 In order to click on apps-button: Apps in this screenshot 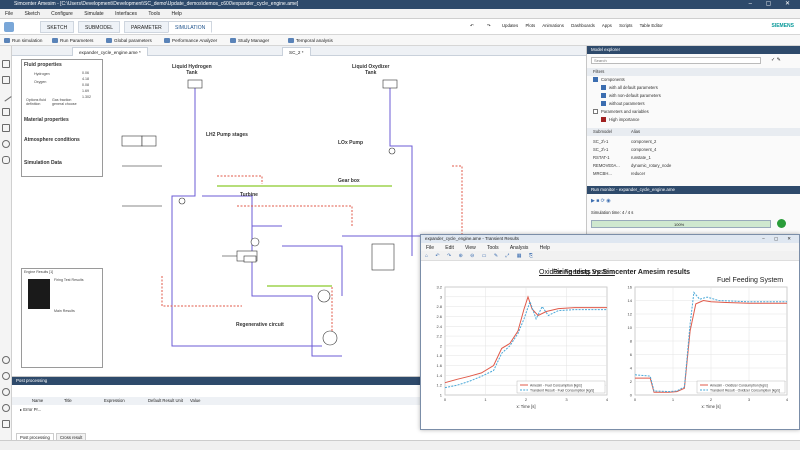, I will do `click(607, 25)`.